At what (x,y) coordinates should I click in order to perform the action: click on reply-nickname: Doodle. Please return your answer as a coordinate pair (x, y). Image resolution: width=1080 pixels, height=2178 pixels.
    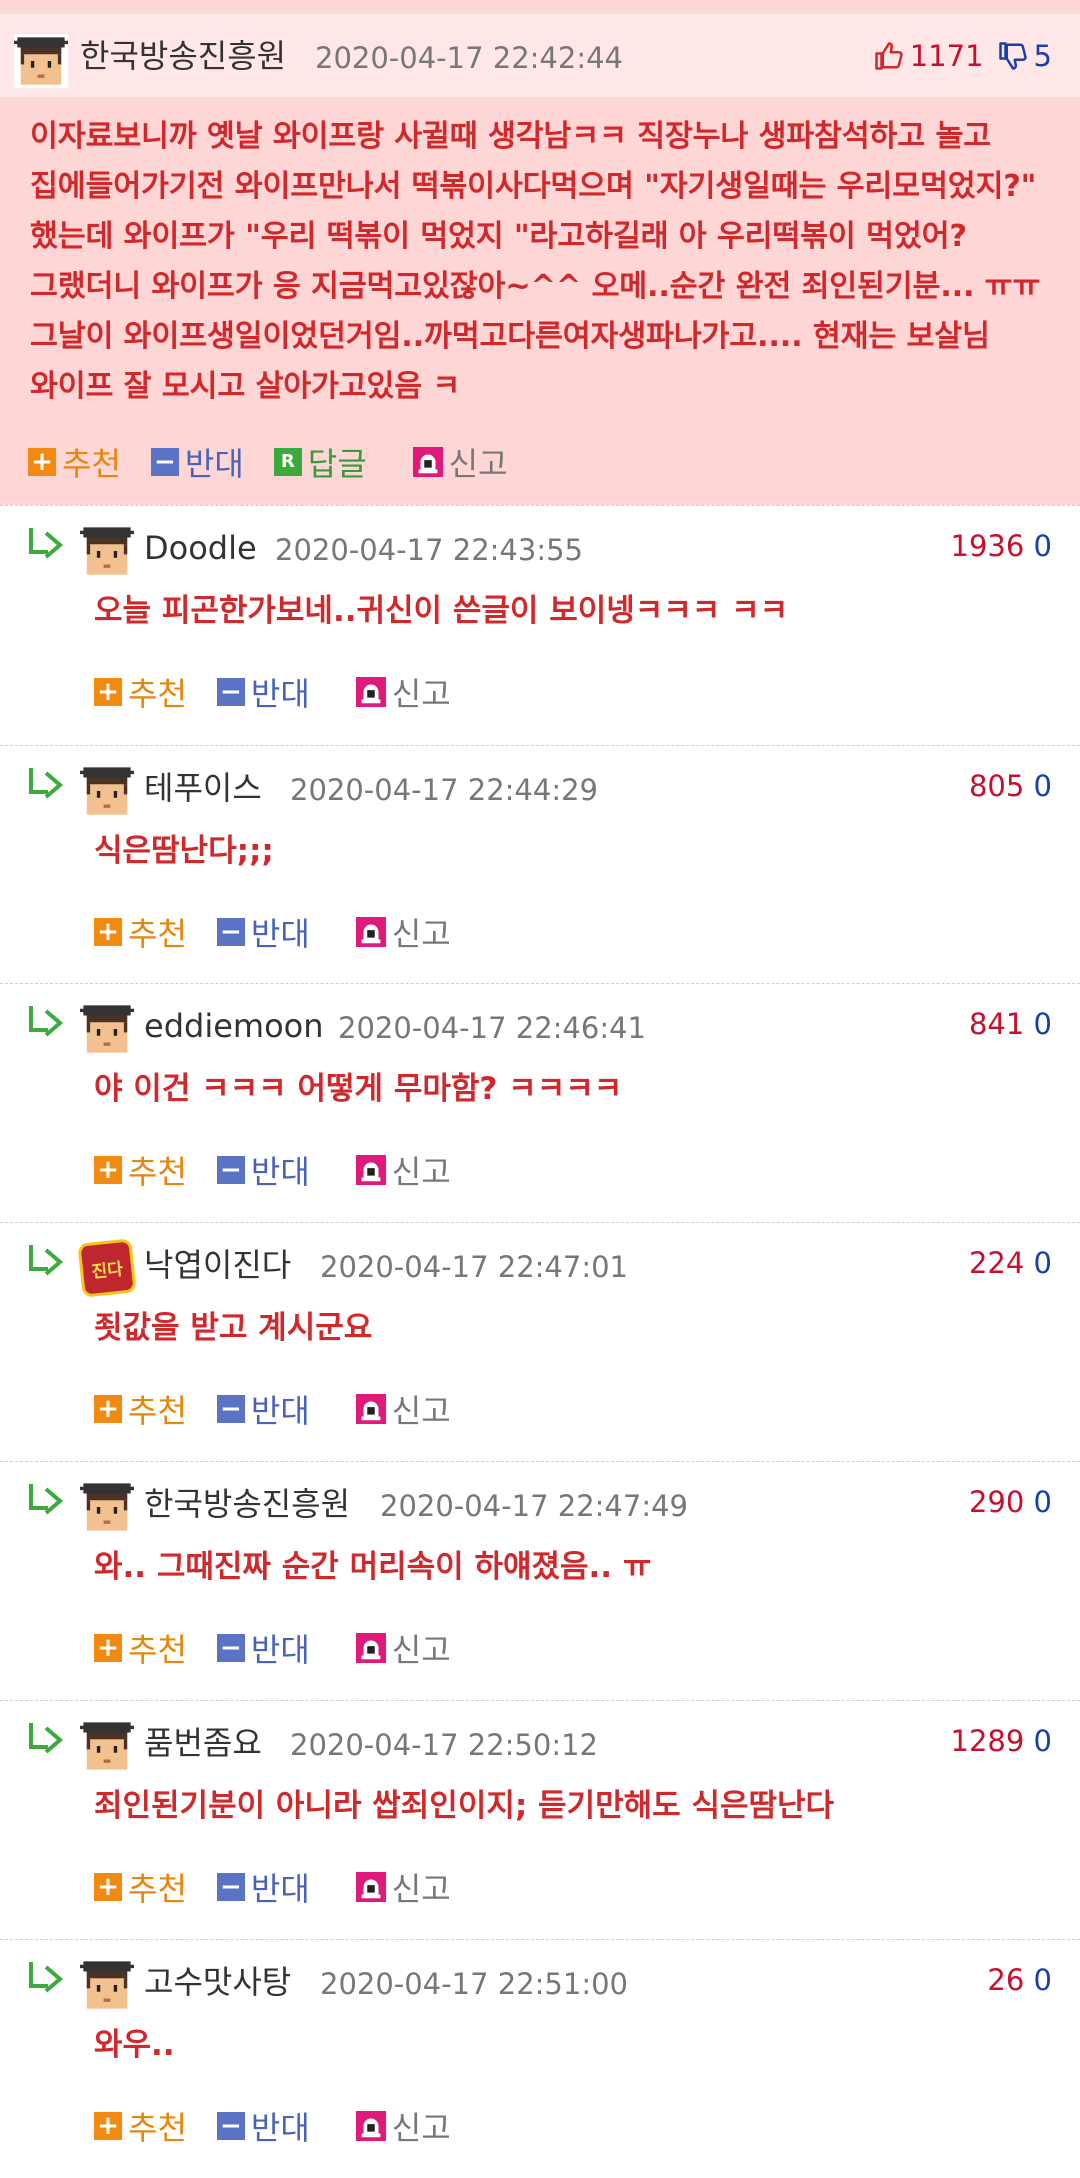
    Looking at the image, I should click on (200, 548).